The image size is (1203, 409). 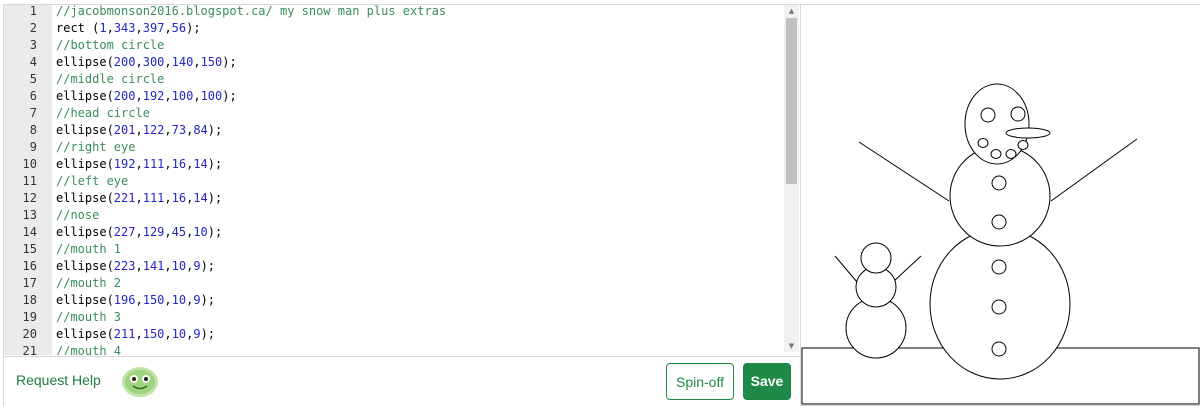 What do you see at coordinates (124, 334) in the screenshot?
I see `code-number: 211` at bounding box center [124, 334].